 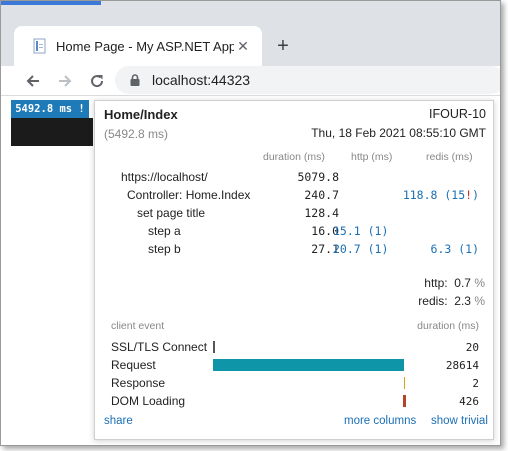 I want to click on back-button, so click(x=33, y=81).